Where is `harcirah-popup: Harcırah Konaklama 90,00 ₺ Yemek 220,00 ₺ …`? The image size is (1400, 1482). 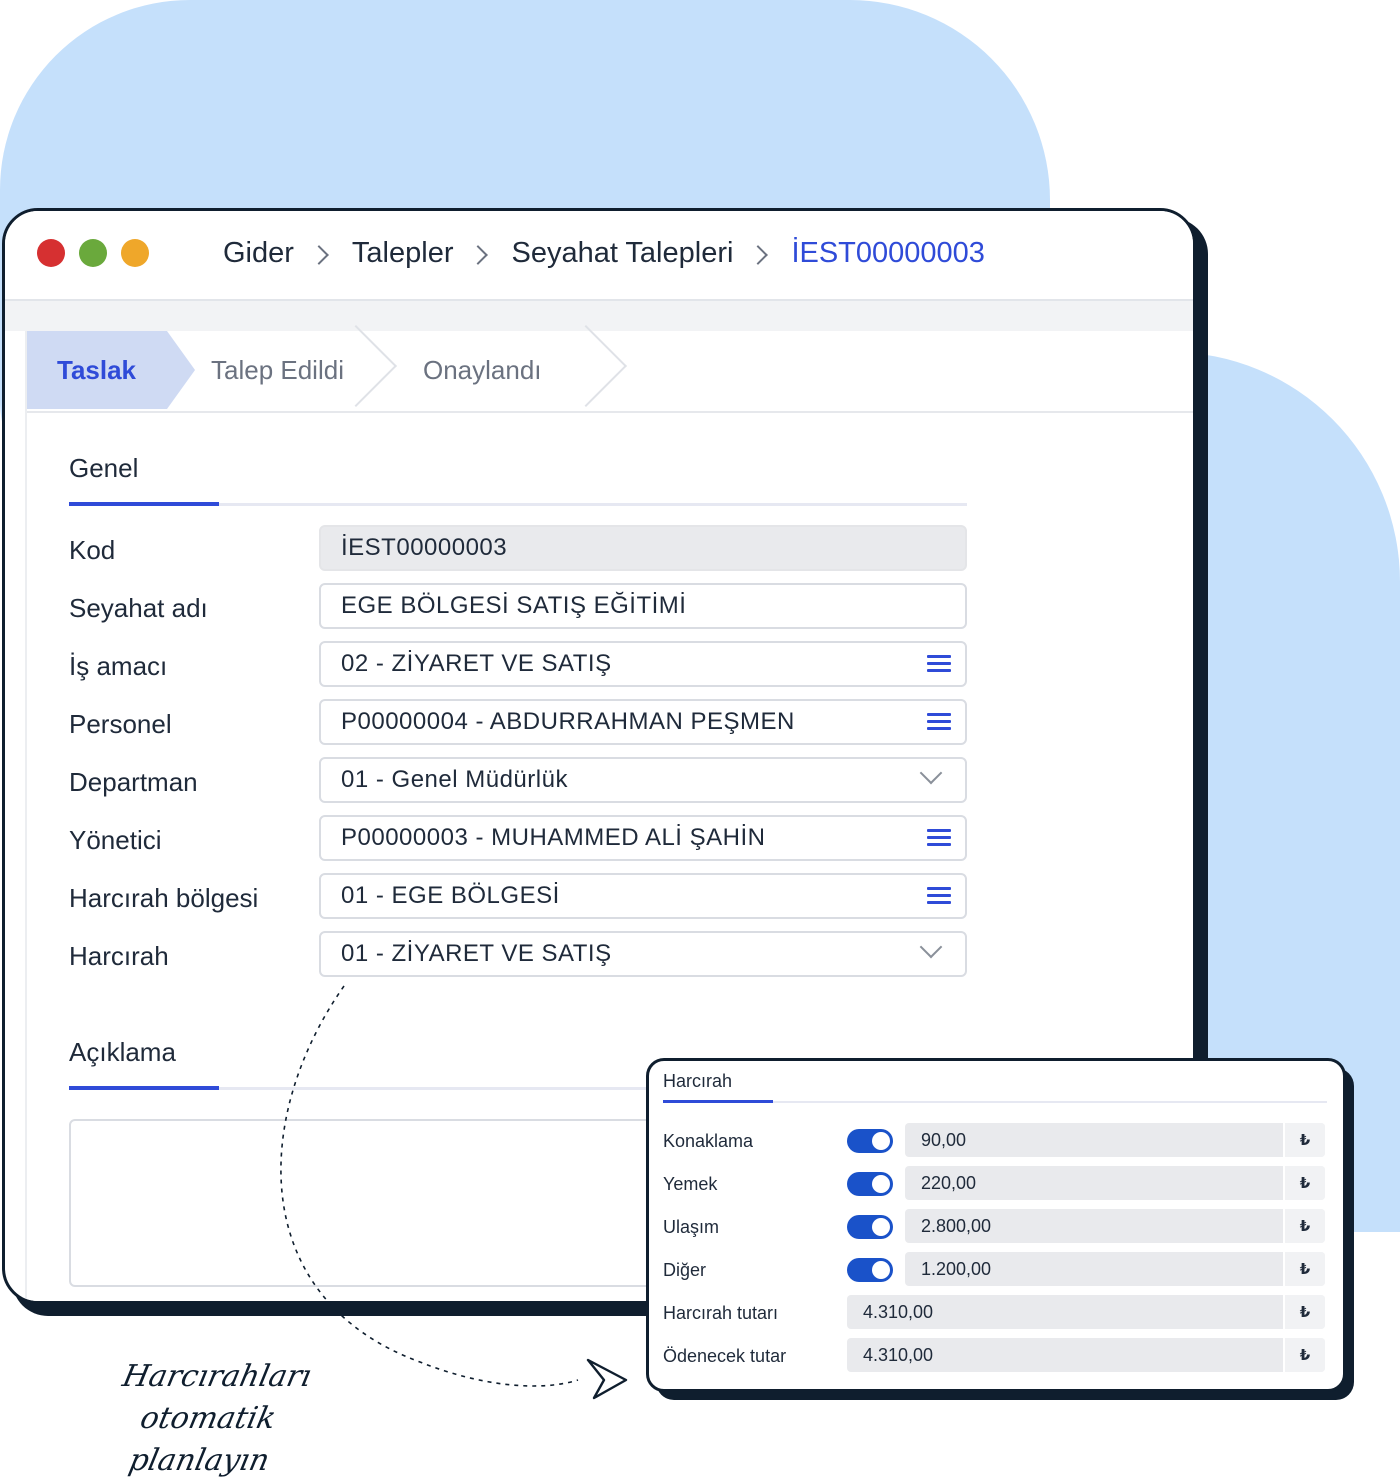 harcirah-popup: Harcırah Konaklama 90,00 ₺ Yemek 220,00 ₺ … is located at coordinates (996, 1225).